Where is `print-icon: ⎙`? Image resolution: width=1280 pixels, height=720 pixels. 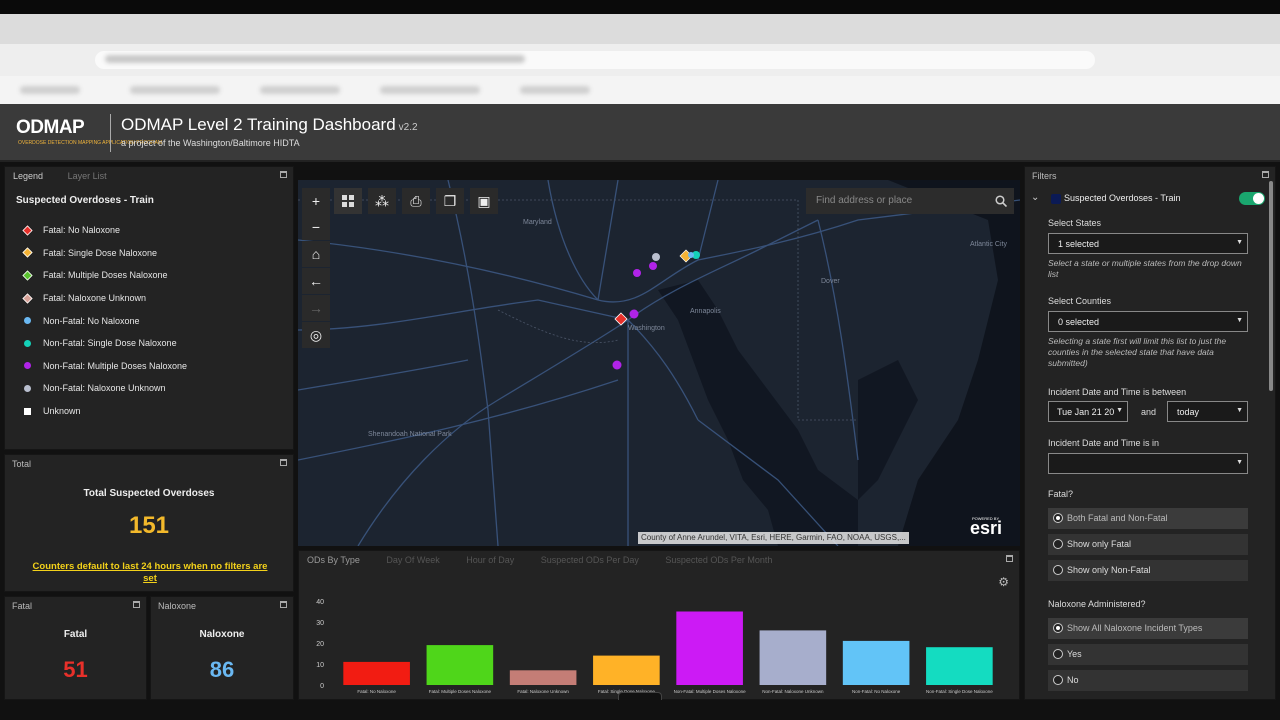
print-icon: ⎙ is located at coordinates (416, 201).